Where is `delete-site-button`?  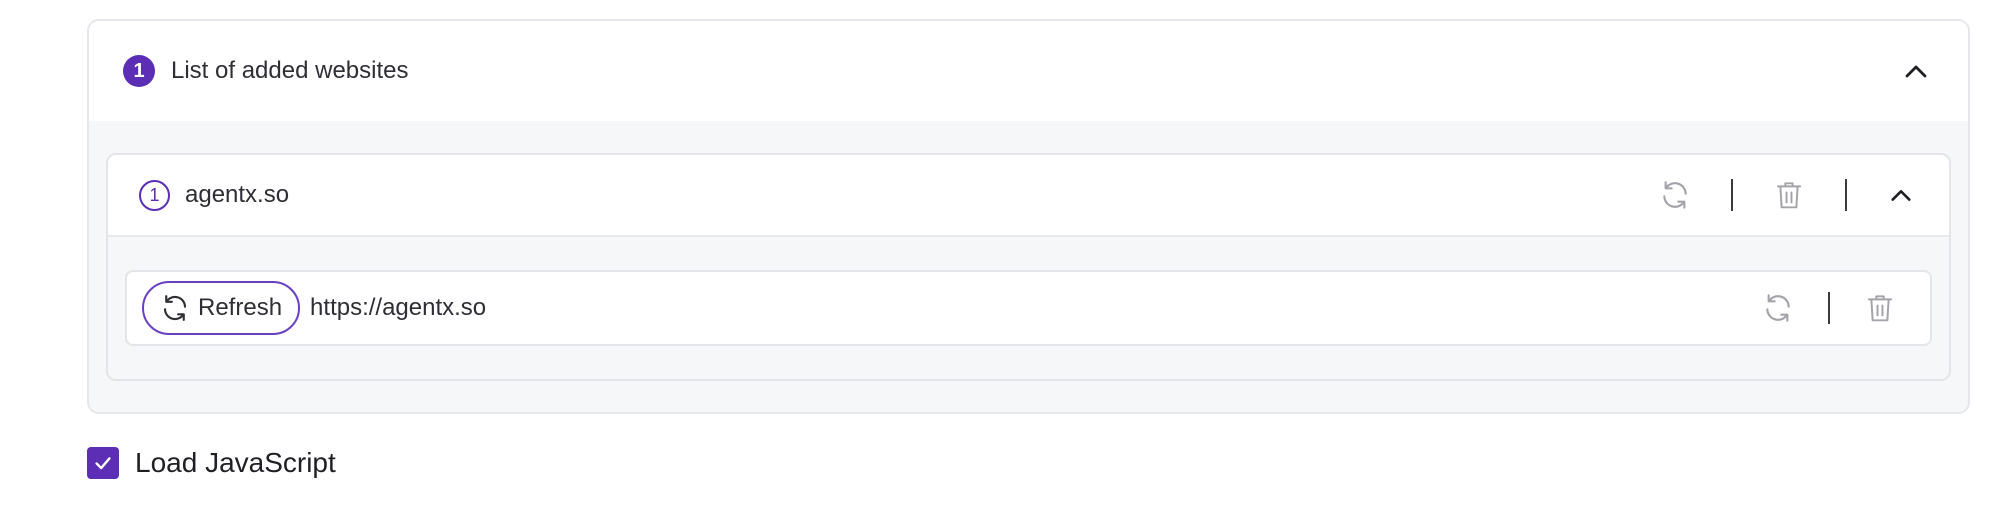
delete-site-button is located at coordinates (1789, 195).